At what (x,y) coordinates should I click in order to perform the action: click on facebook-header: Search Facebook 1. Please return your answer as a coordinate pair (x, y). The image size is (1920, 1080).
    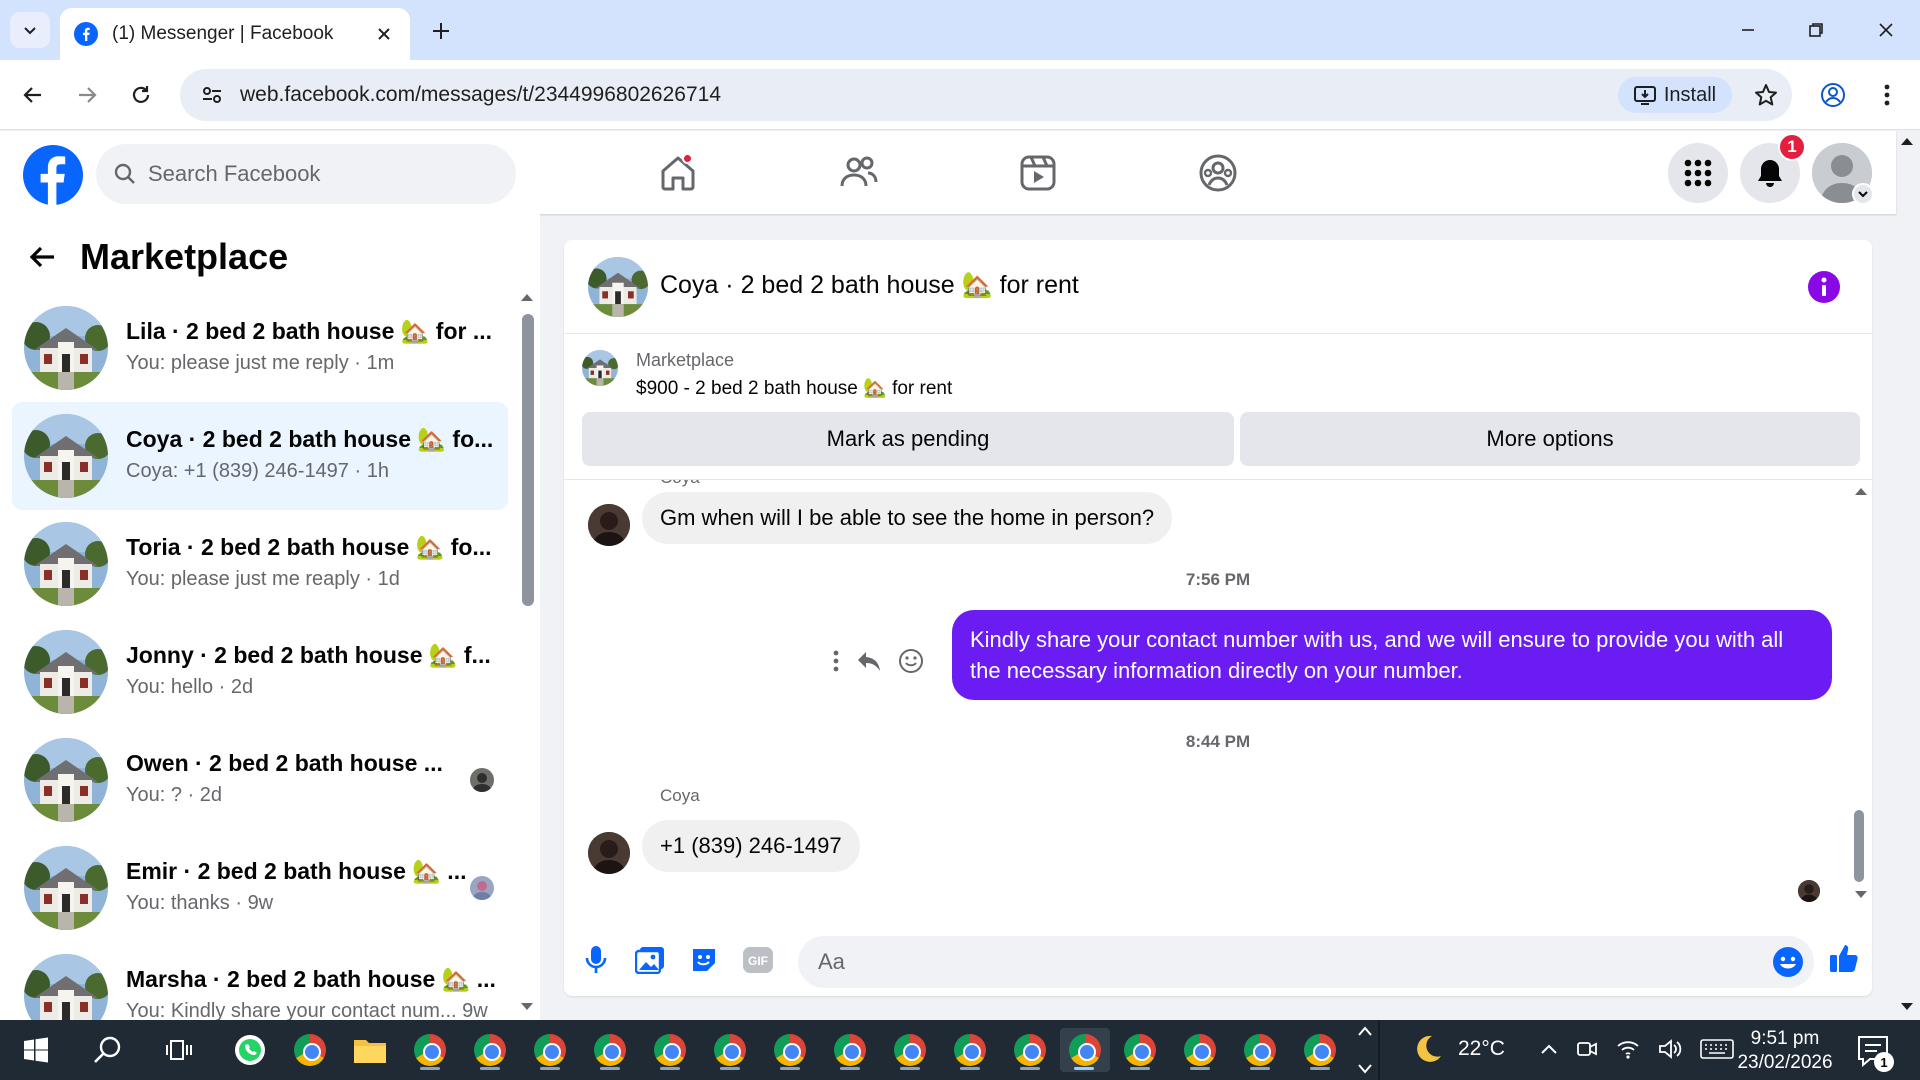
    Looking at the image, I should click on (948, 172).